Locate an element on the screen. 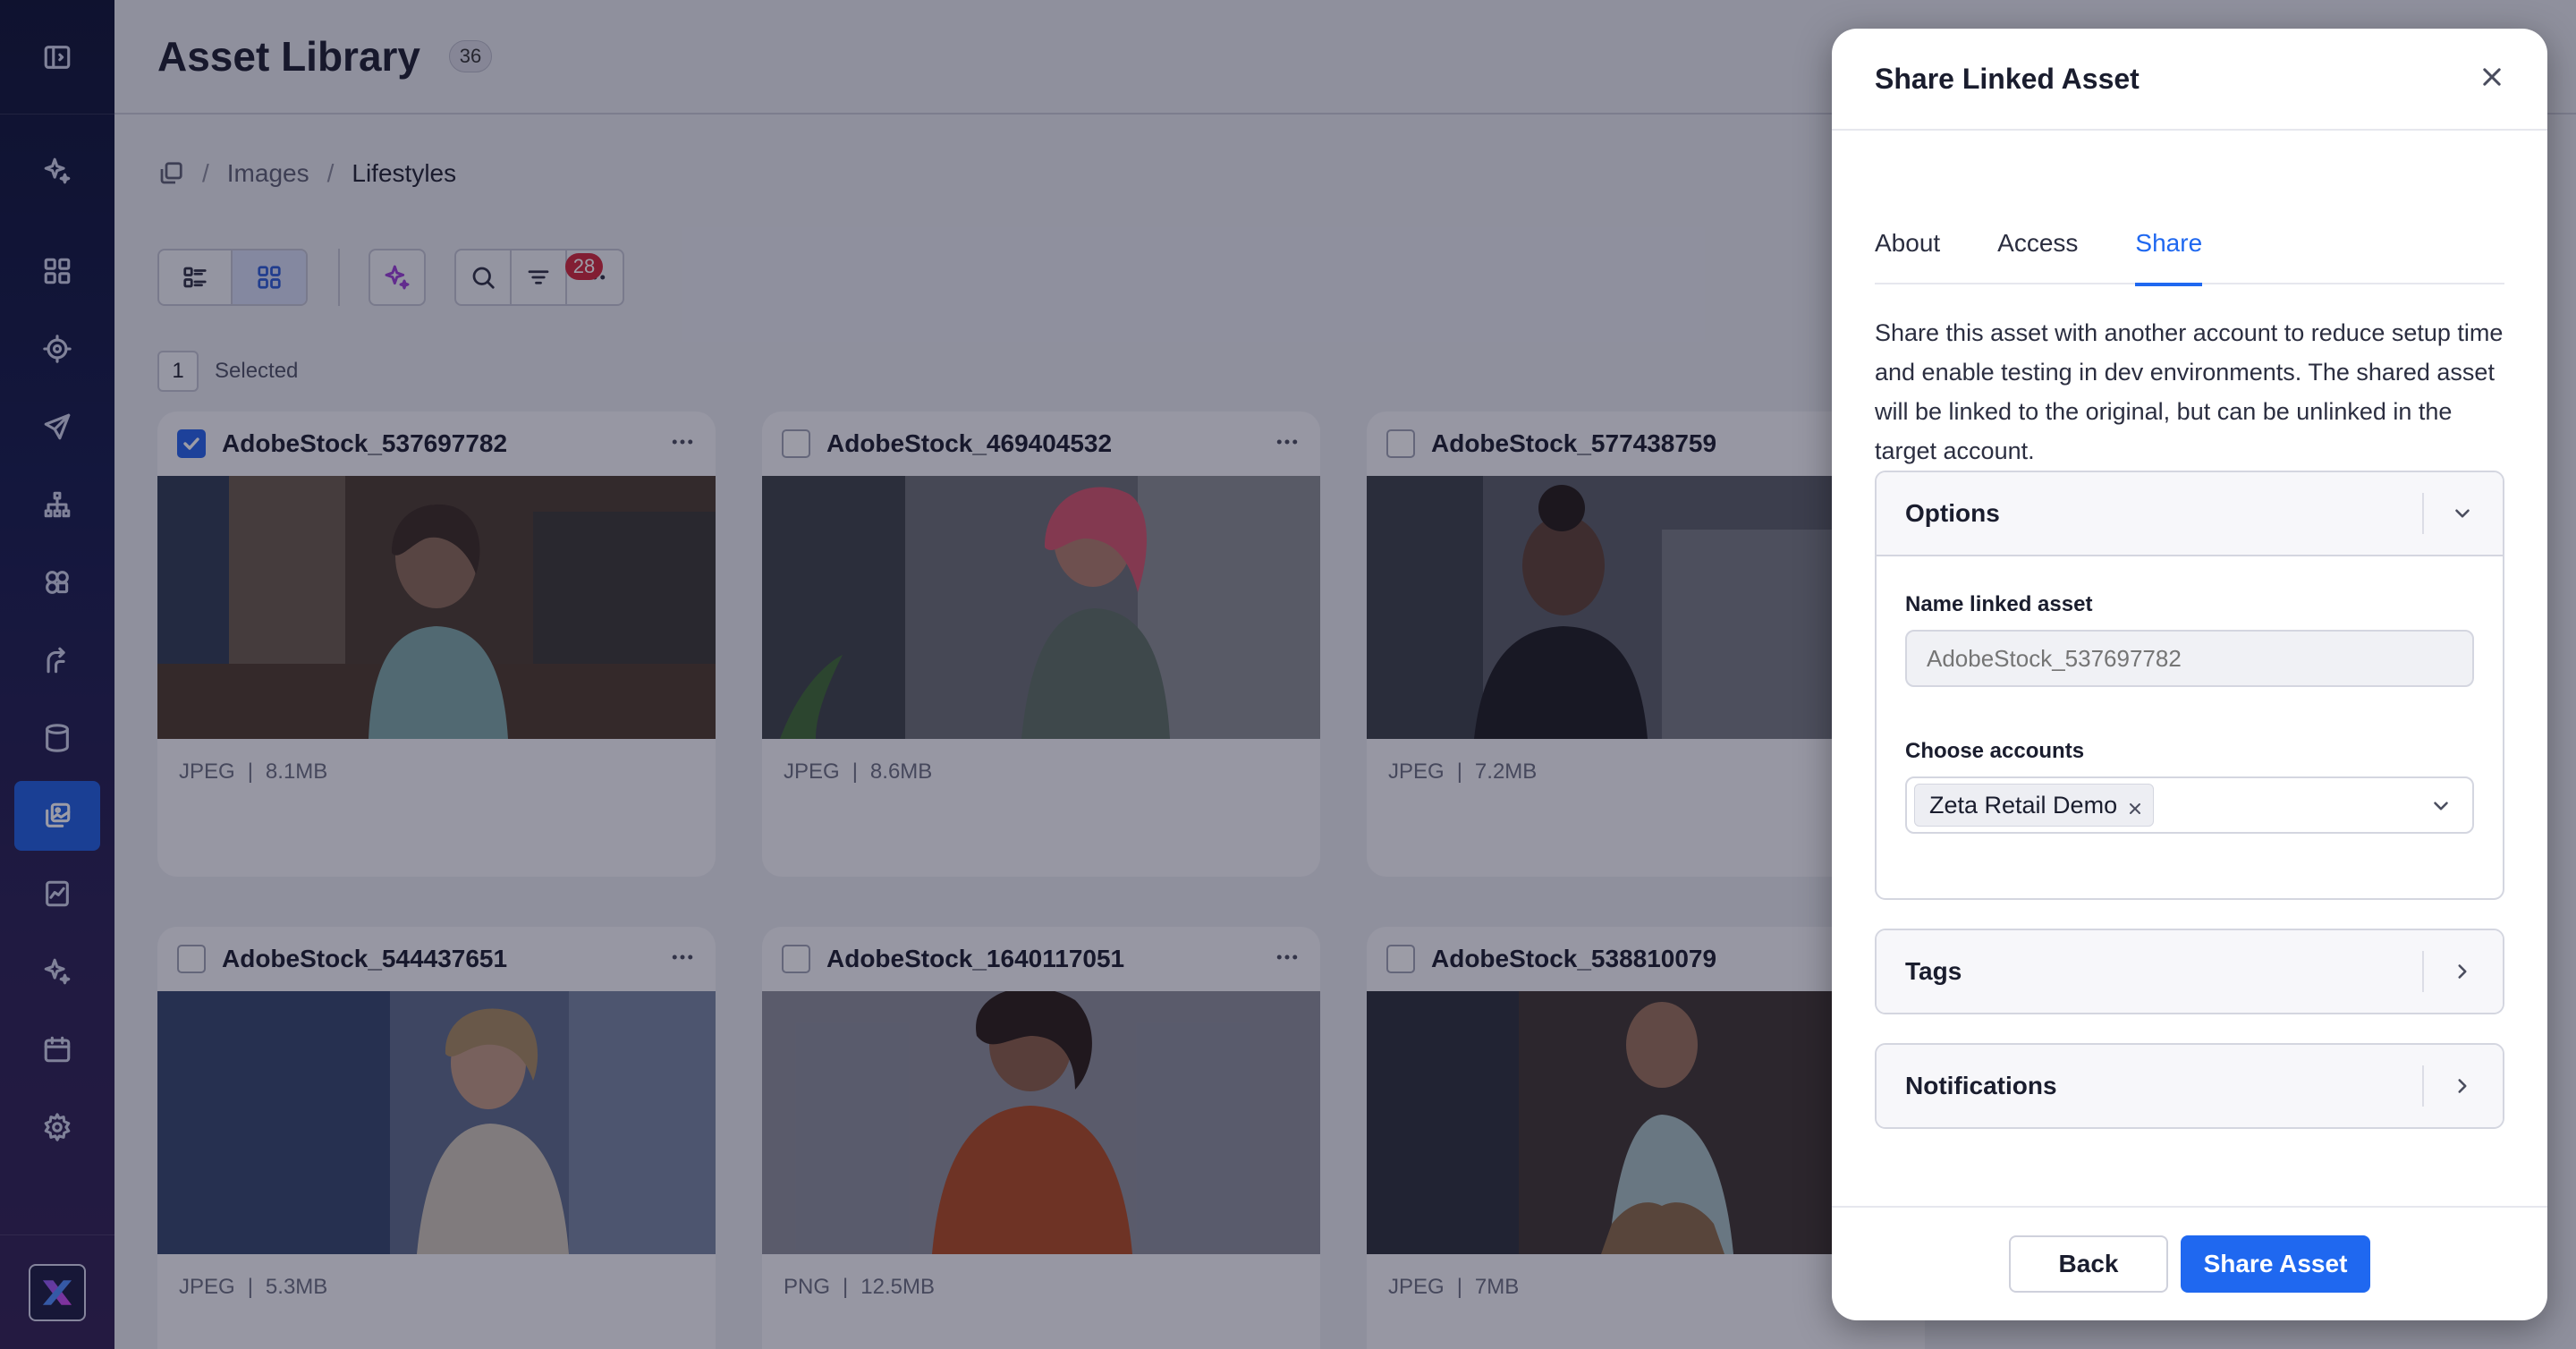  dialog-tabs: About Access Share is located at coordinates (2189, 241).